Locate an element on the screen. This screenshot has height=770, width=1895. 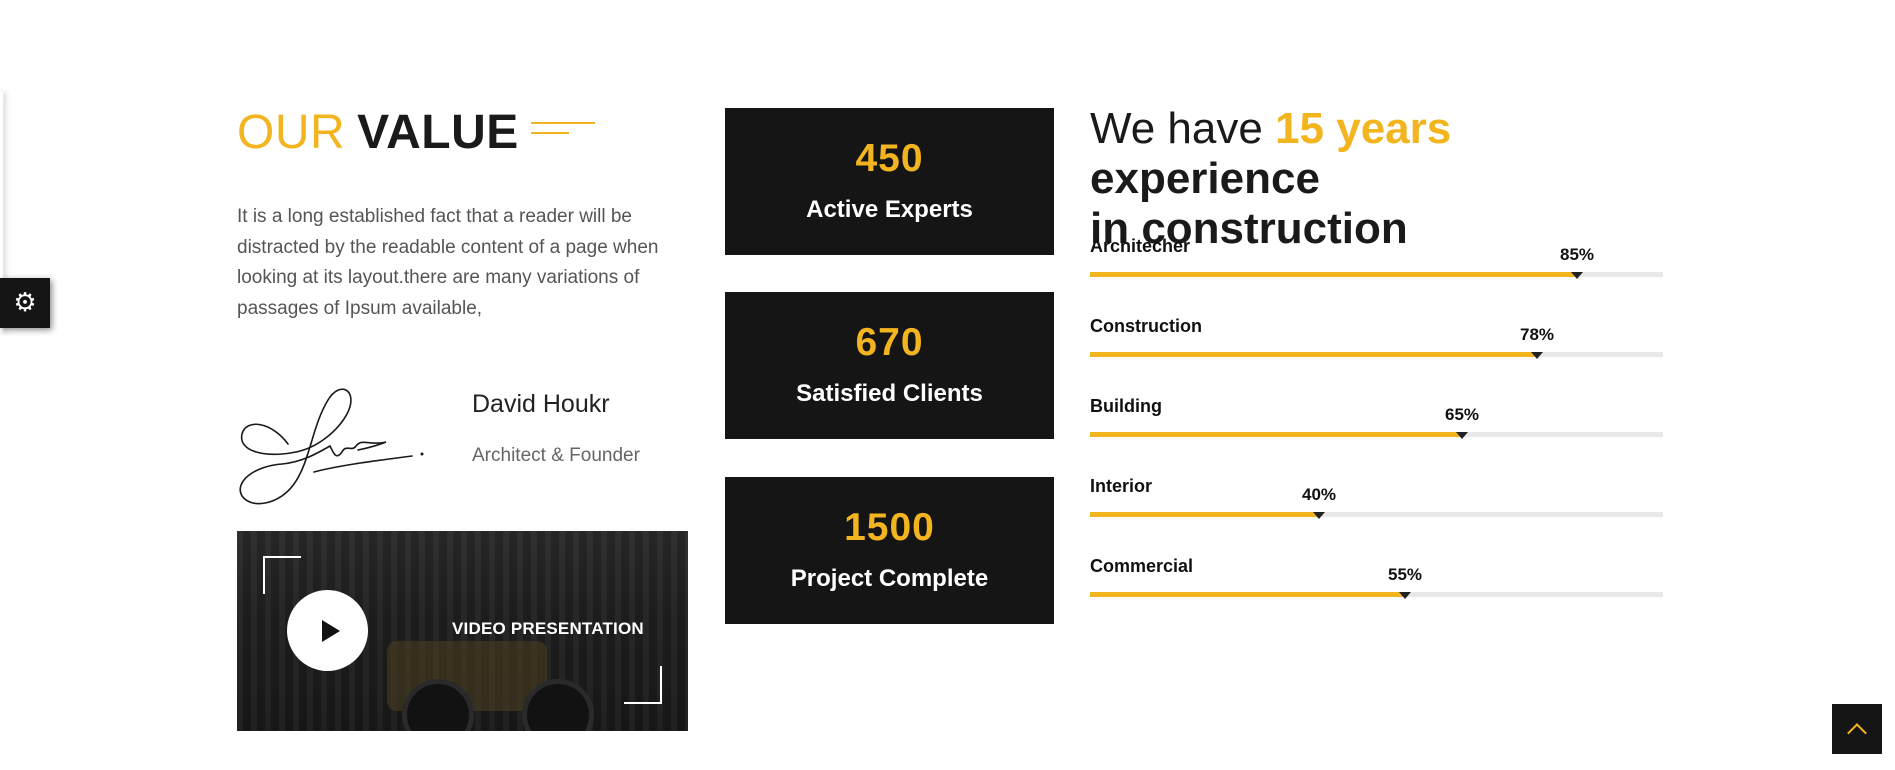
stat-card: 450 Active Experts is located at coordinates (889, 181).